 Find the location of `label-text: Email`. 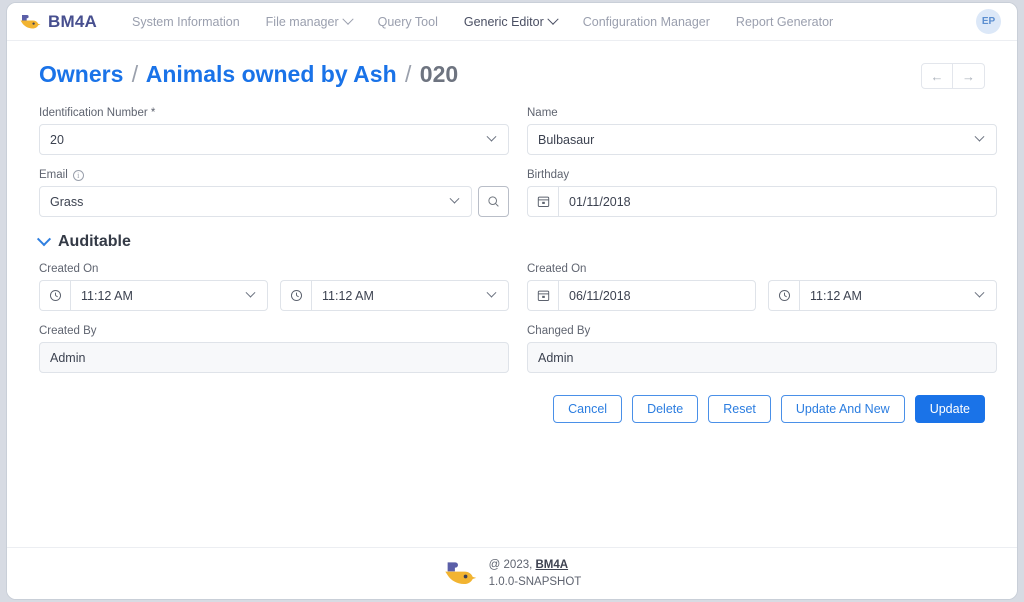

label-text: Email is located at coordinates (53, 175).